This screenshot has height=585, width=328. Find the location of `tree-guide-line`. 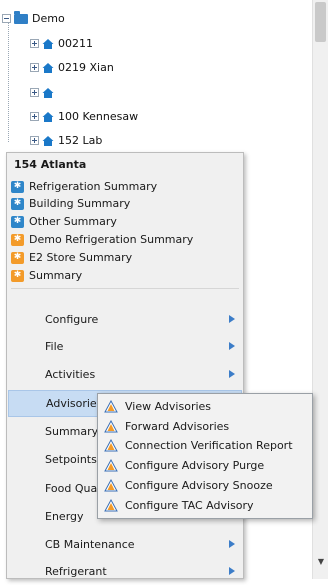

tree-guide-line is located at coordinates (8, 81).